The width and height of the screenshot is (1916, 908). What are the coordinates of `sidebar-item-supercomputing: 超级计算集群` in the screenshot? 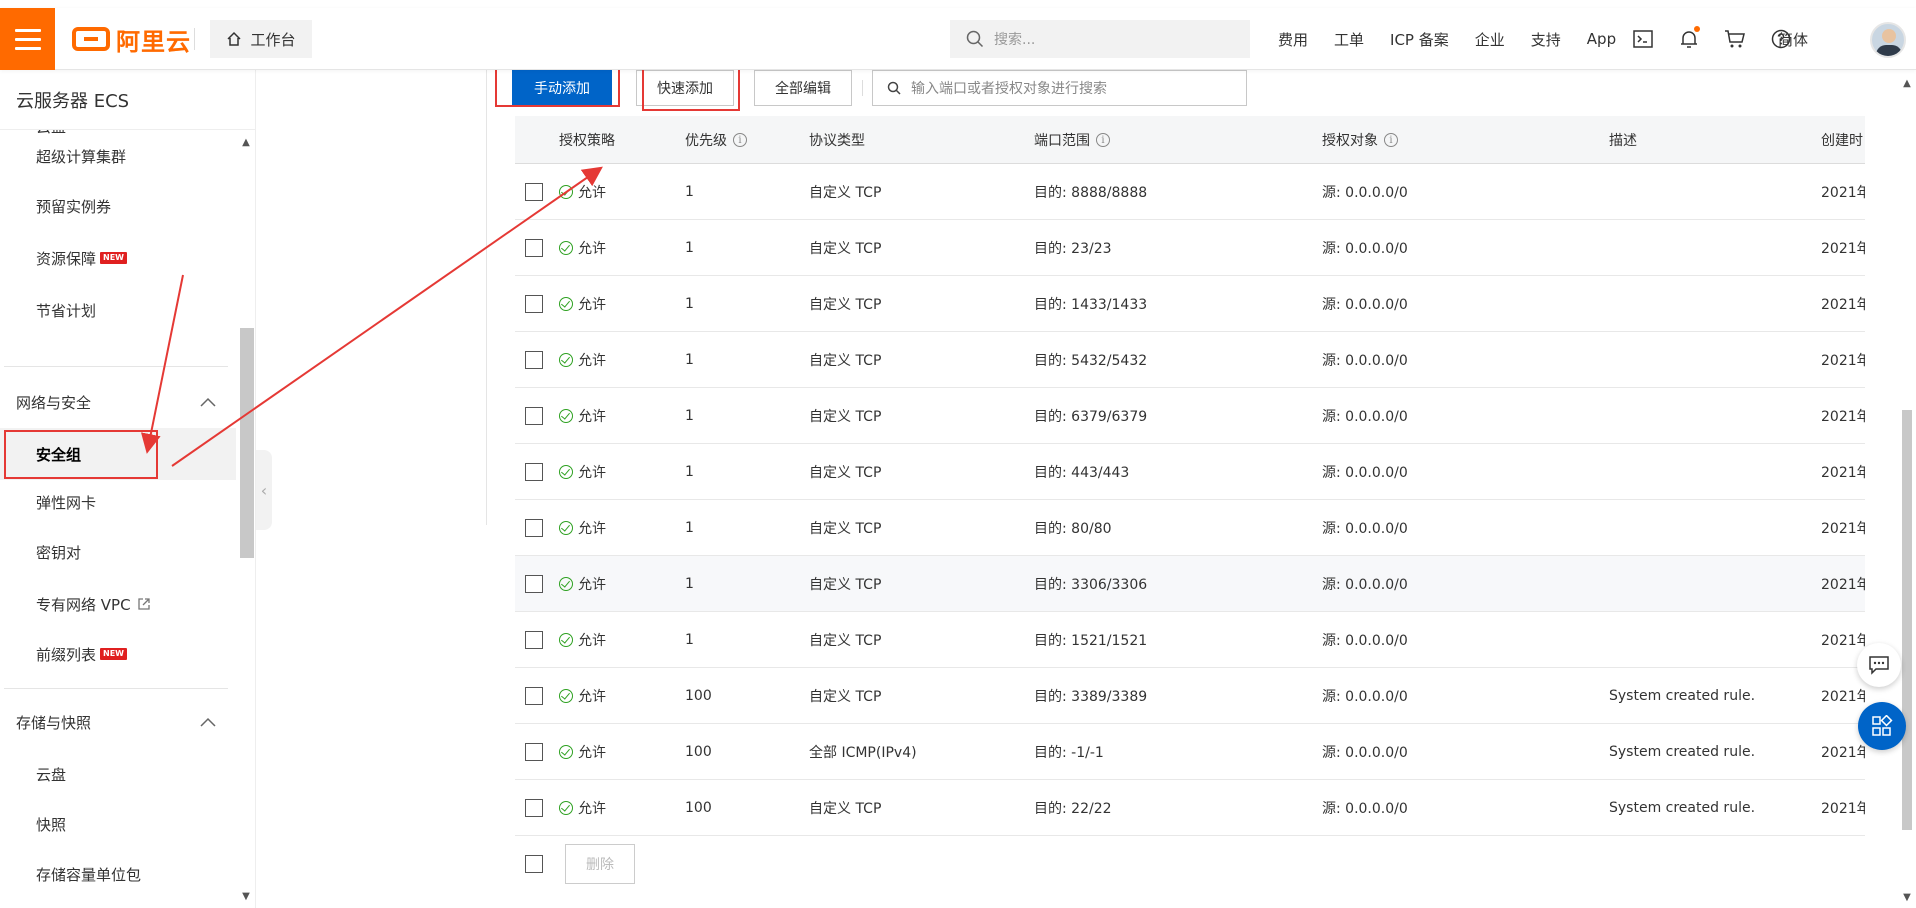 It's located at (118, 156).